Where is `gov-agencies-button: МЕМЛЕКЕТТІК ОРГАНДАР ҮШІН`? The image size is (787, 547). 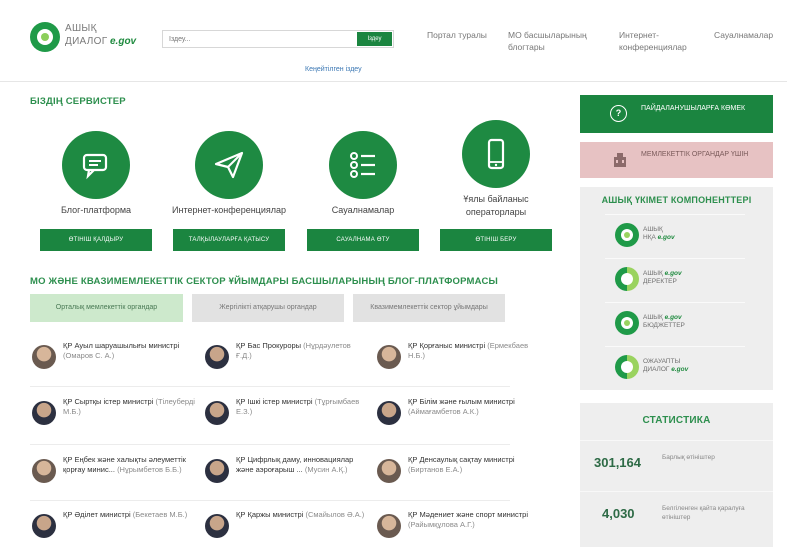 gov-agencies-button: МЕМЛЕКЕТТІК ОРГАНДАР ҮШІН is located at coordinates (676, 160).